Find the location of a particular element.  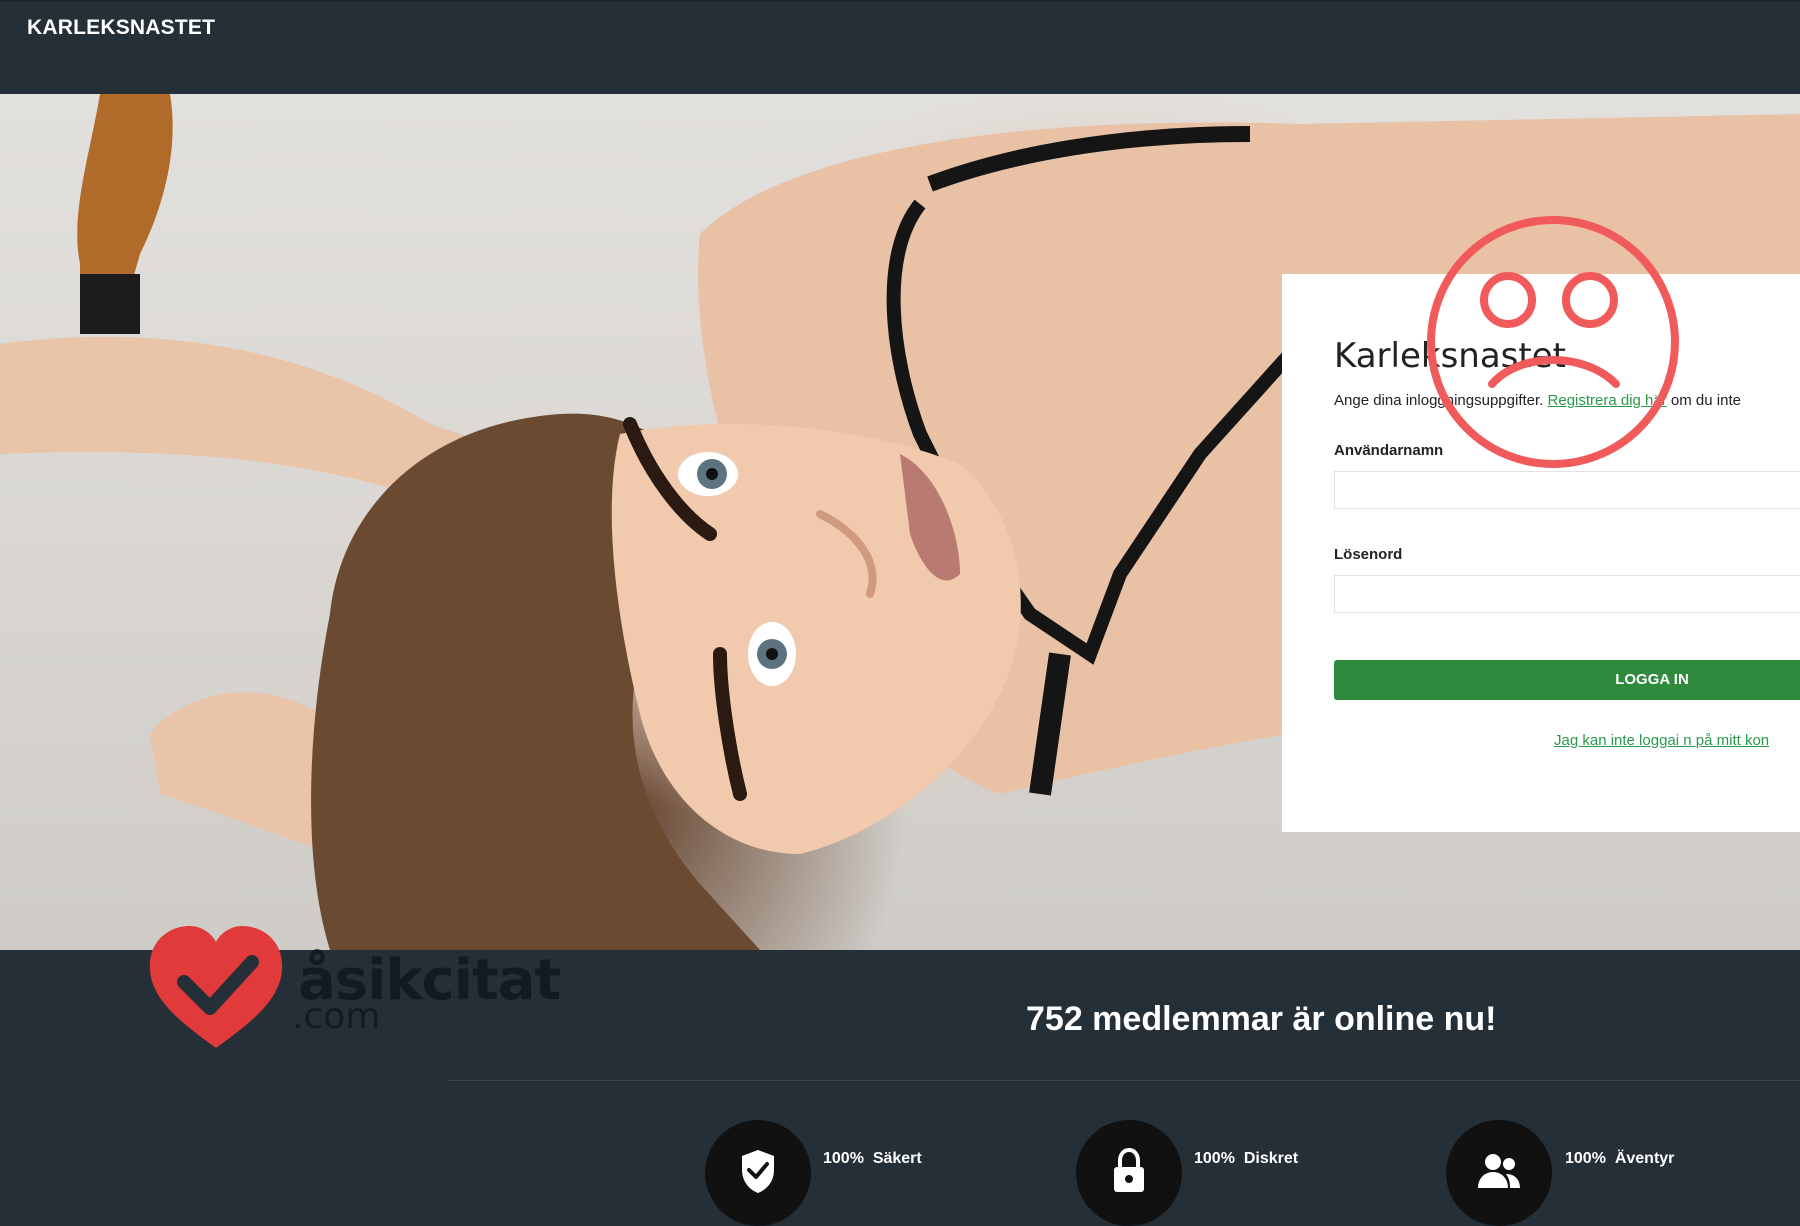

feature-discreet-percent: 100% is located at coordinates (1214, 1158).